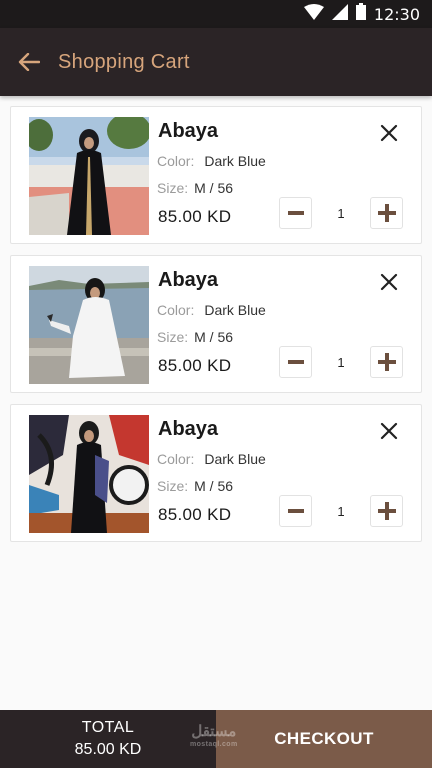 The width and height of the screenshot is (432, 768). What do you see at coordinates (216, 62) in the screenshot?
I see `app-bar: Shopping Cart` at bounding box center [216, 62].